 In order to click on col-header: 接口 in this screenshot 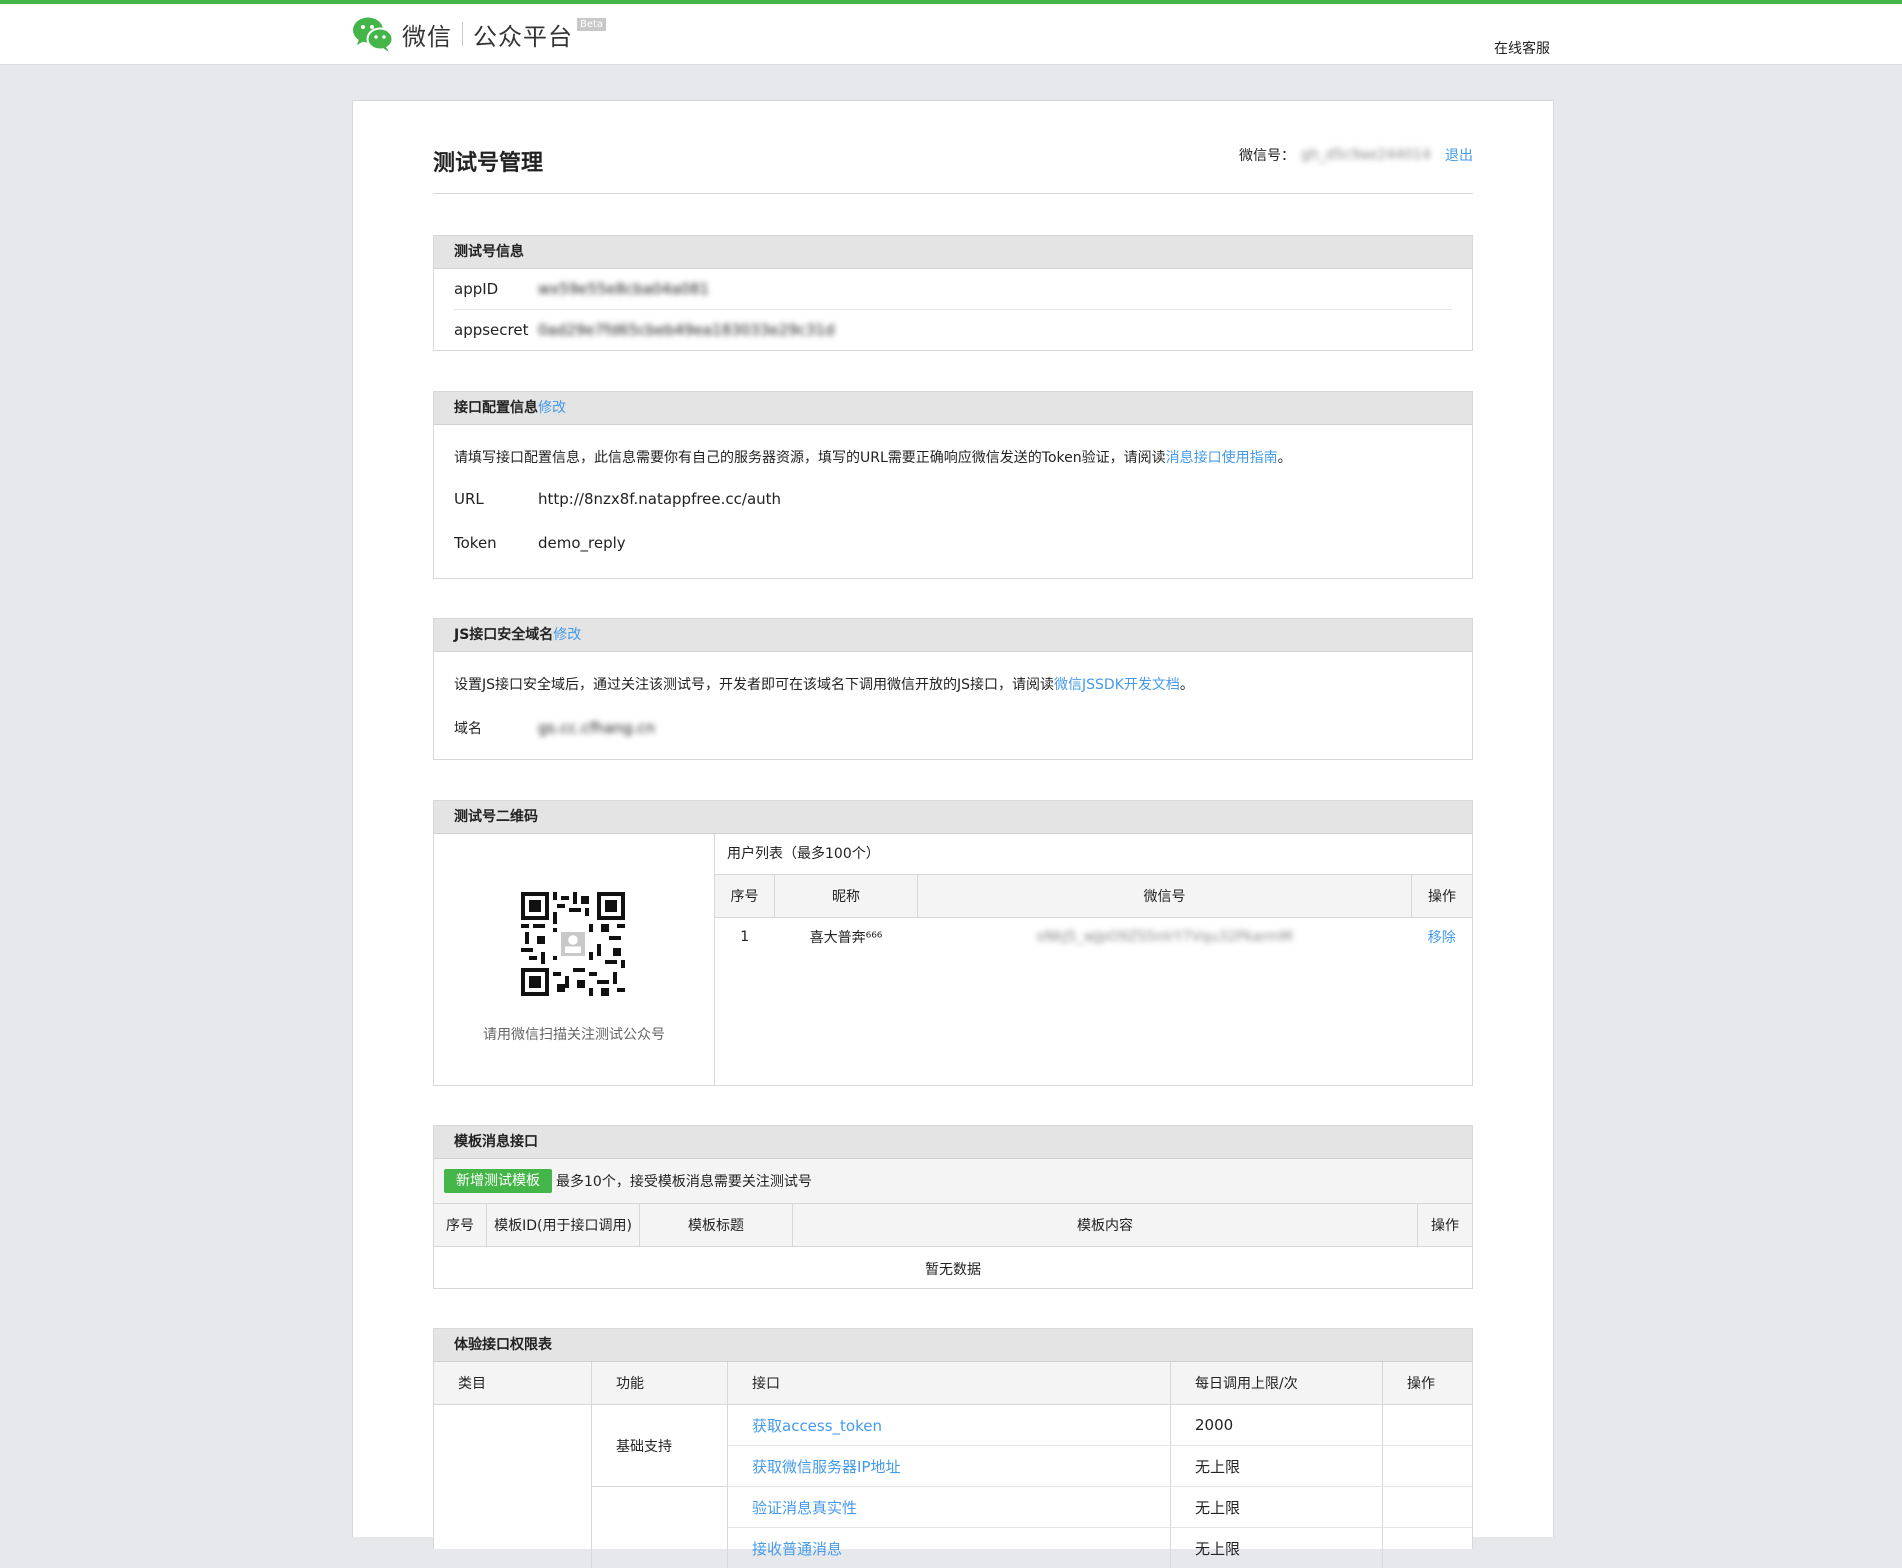, I will do `click(949, 1383)`.